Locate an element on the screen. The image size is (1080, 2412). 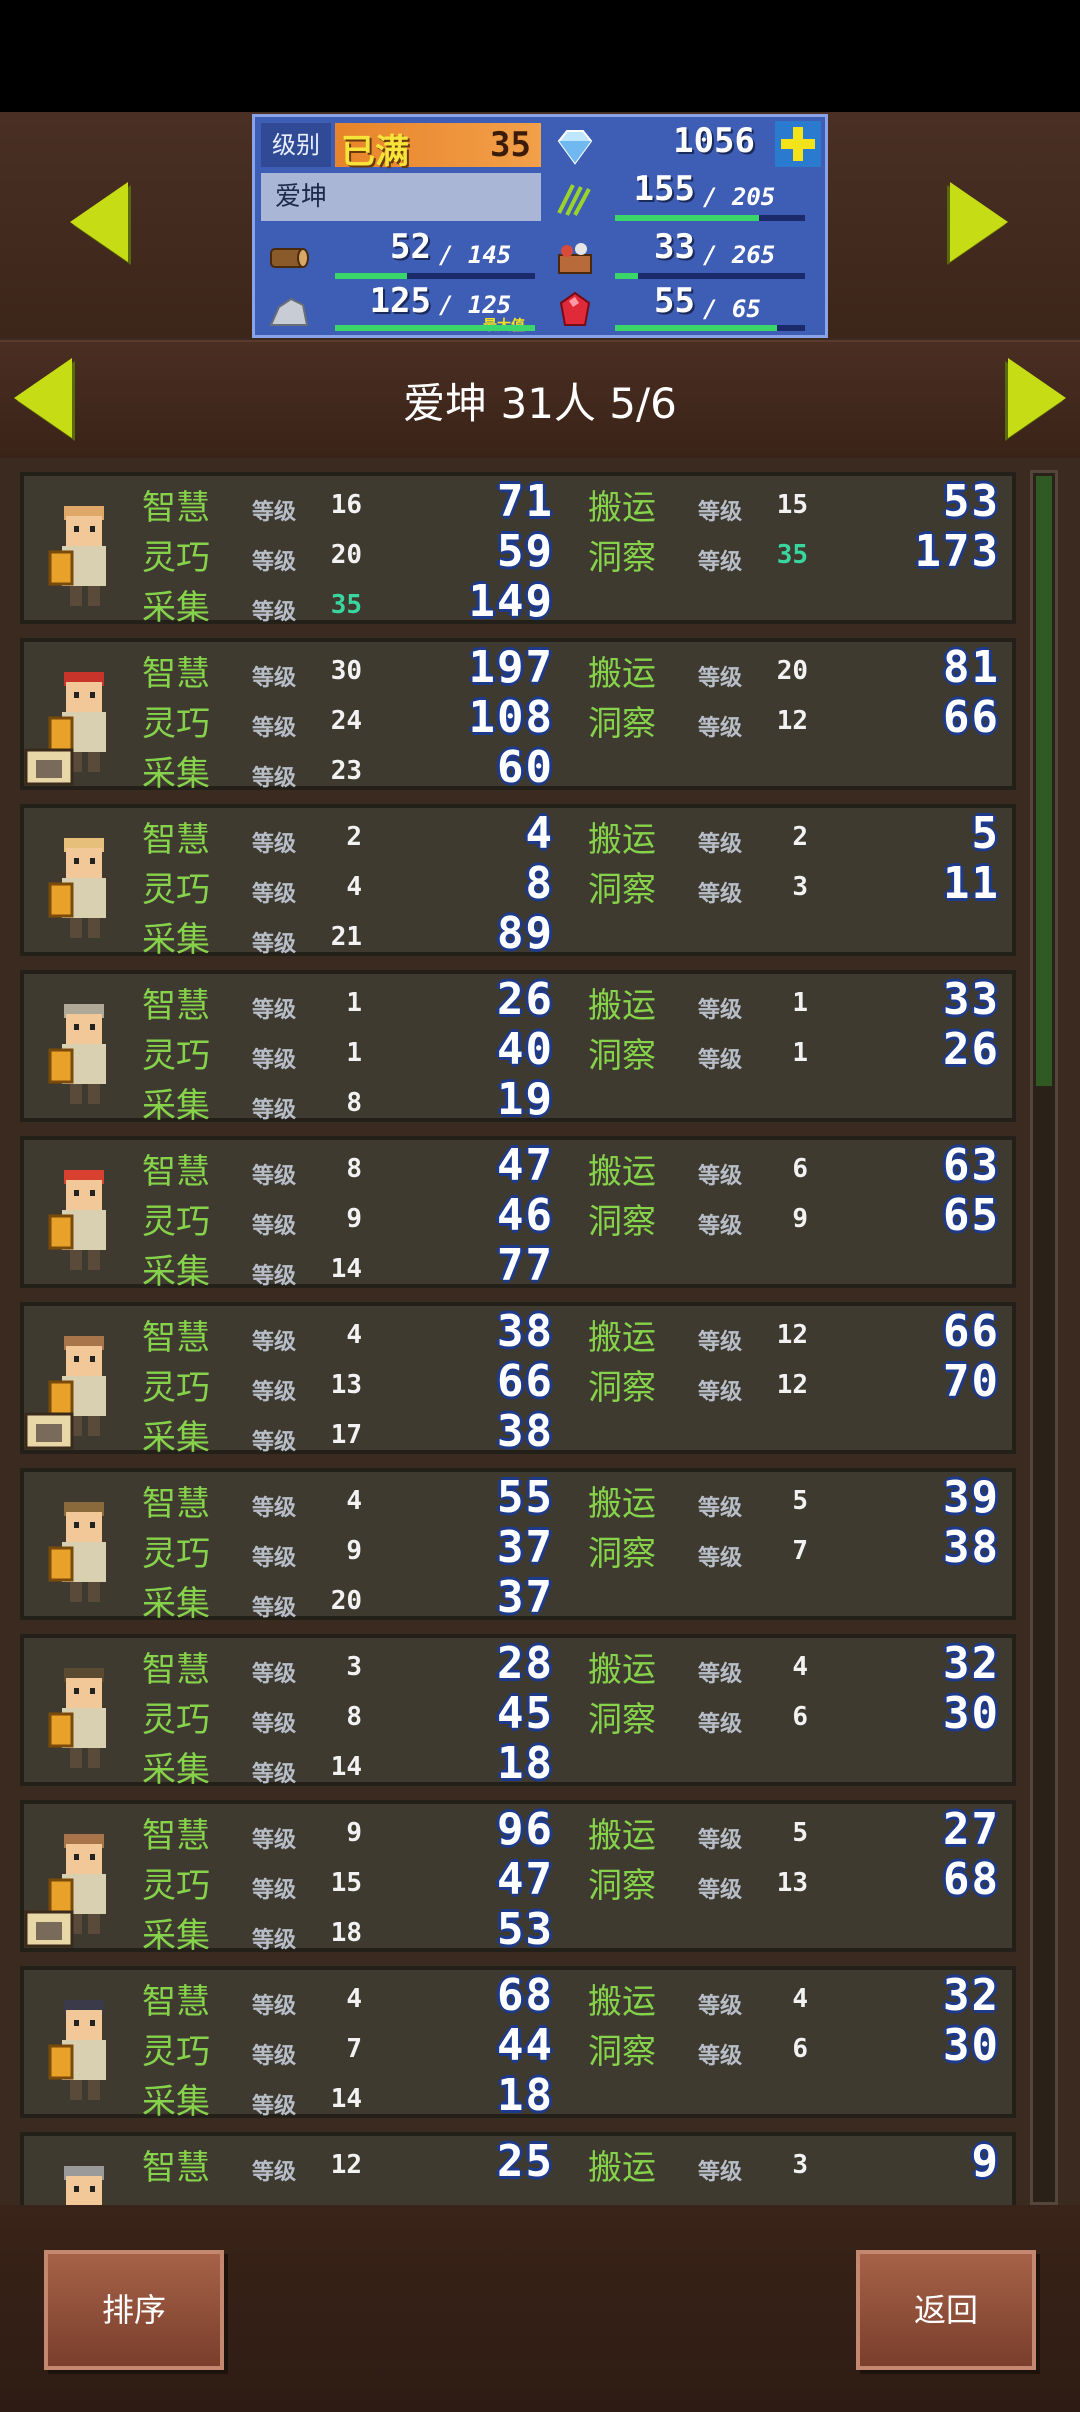
gather-value: 77 is located at coordinates (525, 1265).